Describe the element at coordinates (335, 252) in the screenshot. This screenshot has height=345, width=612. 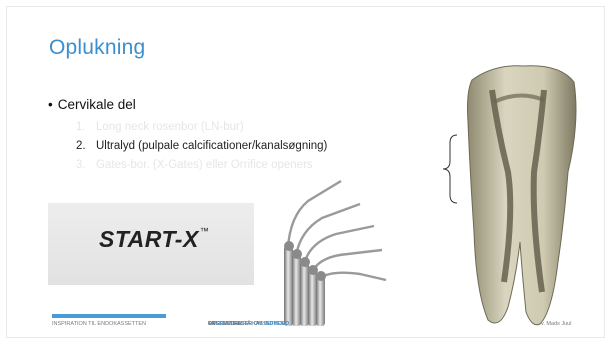
I see `ultrasonic-tips-image` at that location.